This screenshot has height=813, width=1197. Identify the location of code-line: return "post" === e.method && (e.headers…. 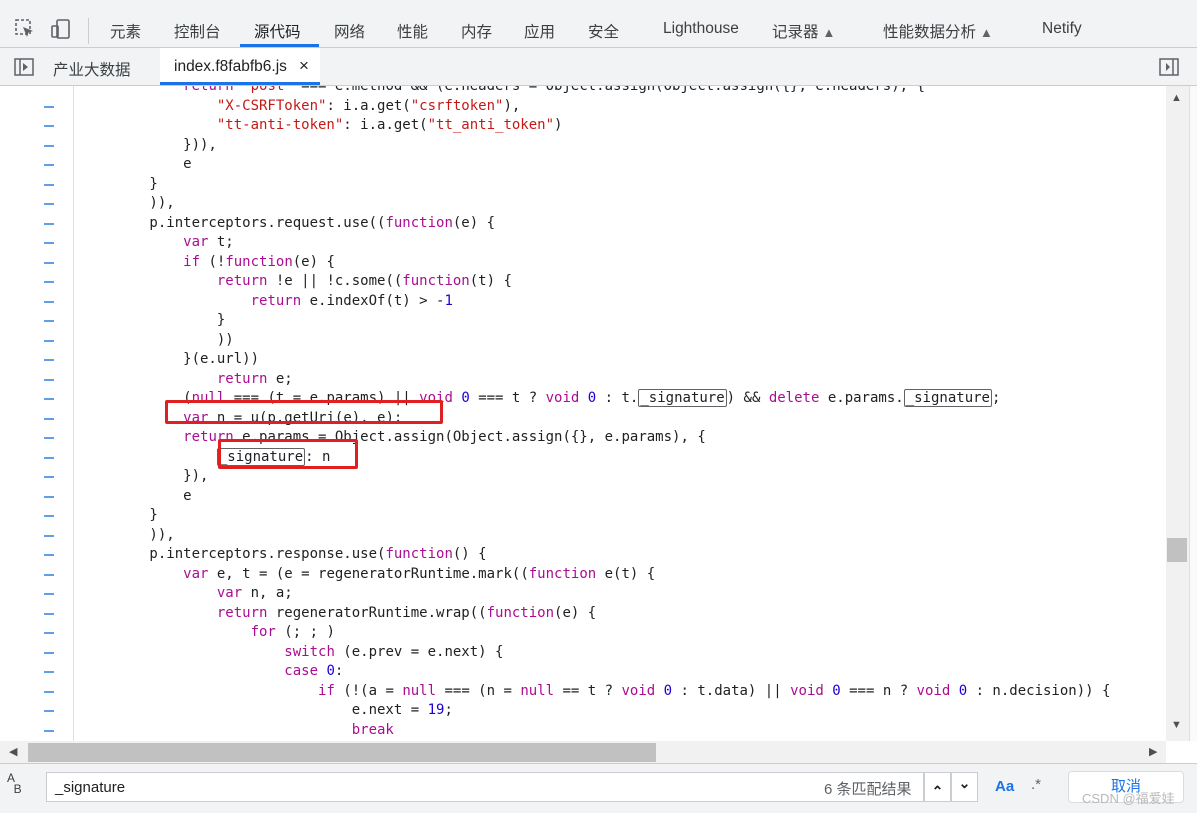
(554, 90).